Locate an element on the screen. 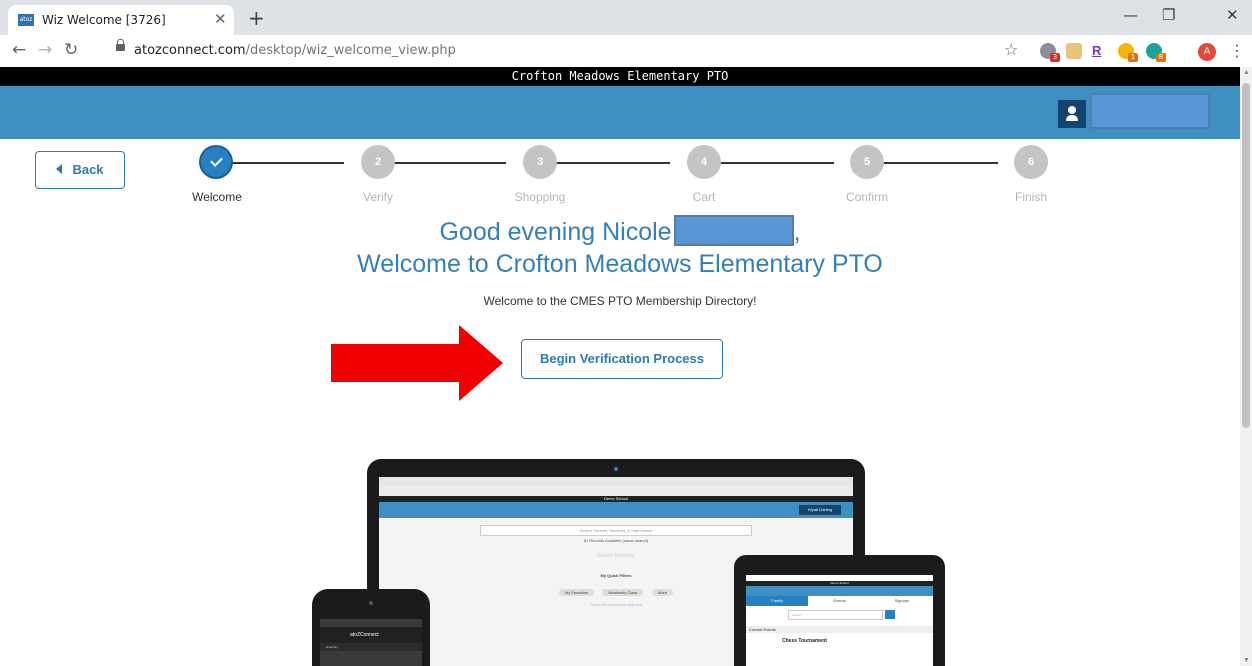 The image size is (1252, 666). extension-badge: 1 is located at coordinates (1133, 57).